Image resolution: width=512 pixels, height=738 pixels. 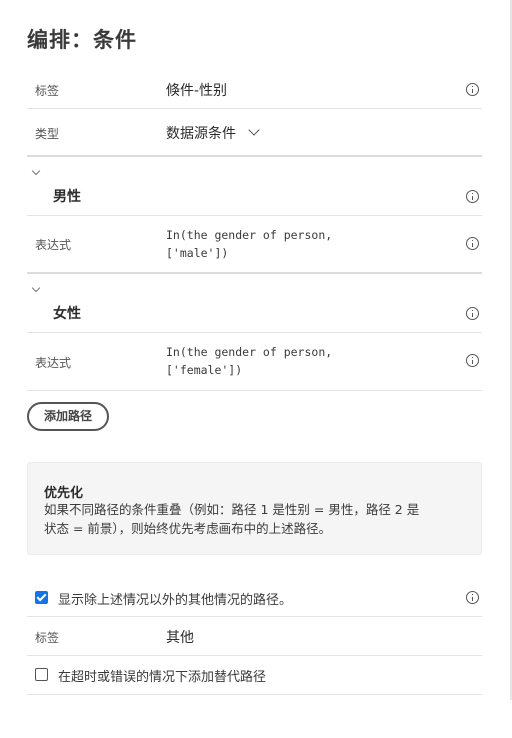 I want to click on type-row: 类型 数据源条件, so click(x=254, y=133).